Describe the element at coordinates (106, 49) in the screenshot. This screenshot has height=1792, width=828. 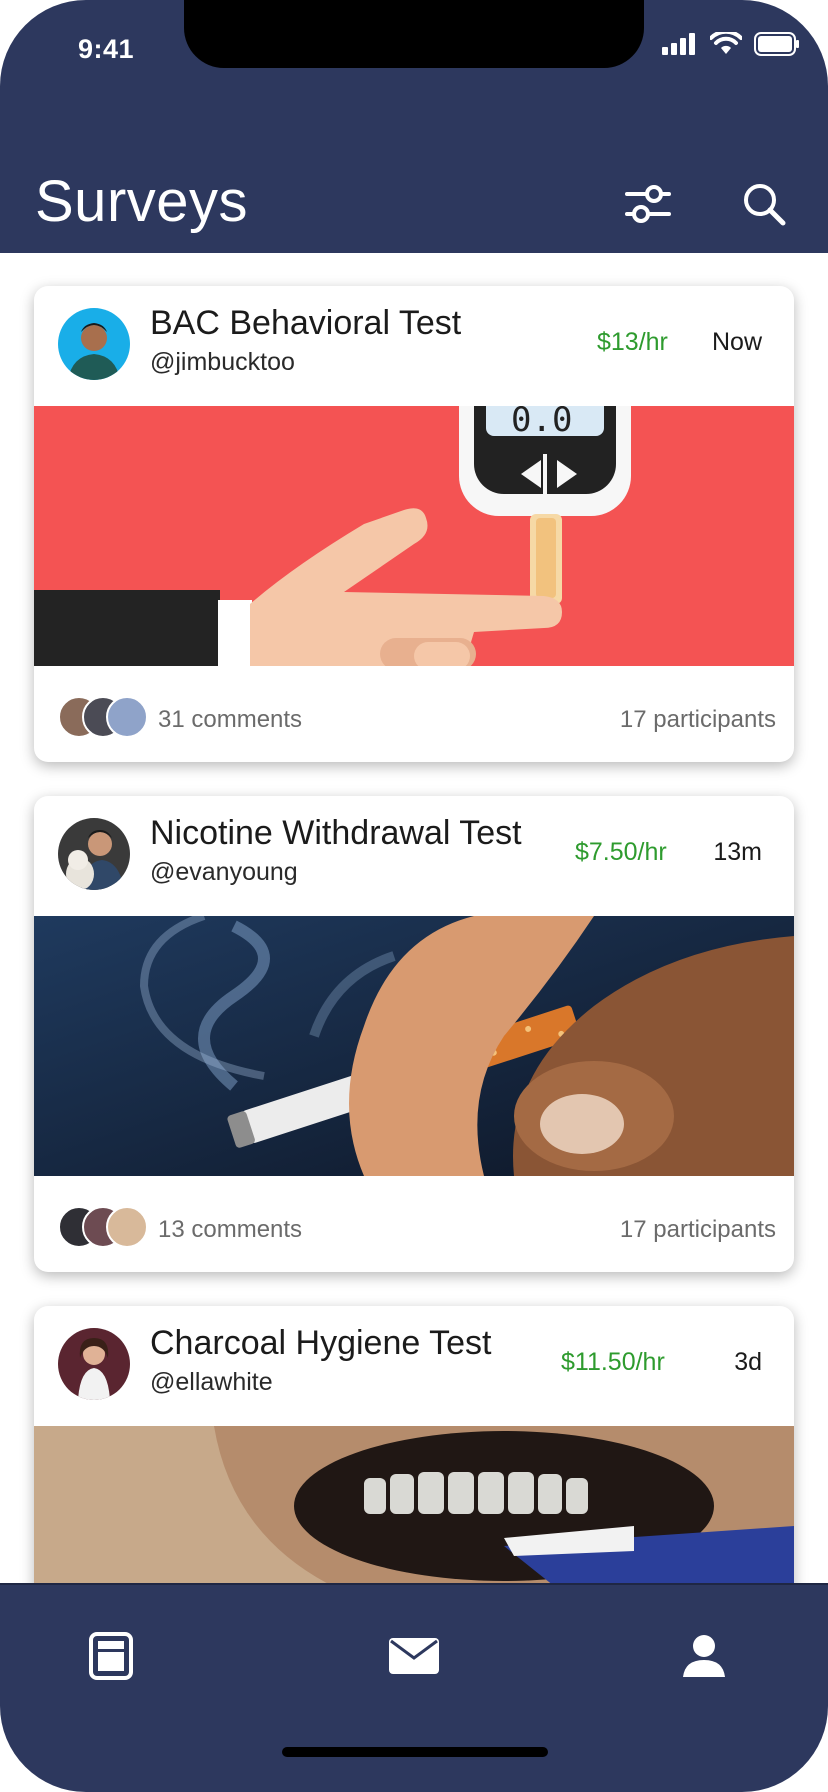
I see `status-time: 9:41` at that location.